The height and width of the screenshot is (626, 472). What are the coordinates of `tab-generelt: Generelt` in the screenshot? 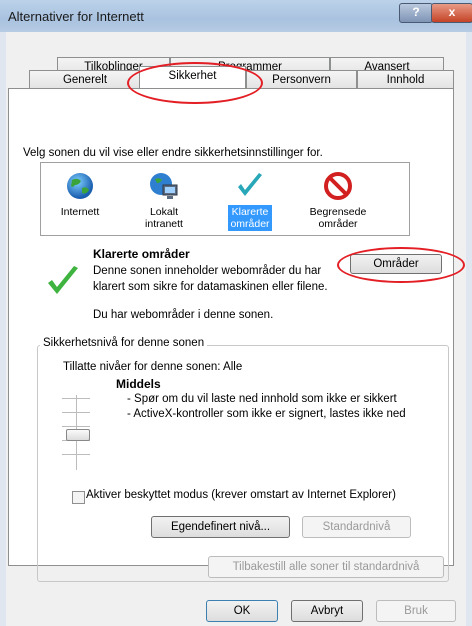 It's located at (85, 79).